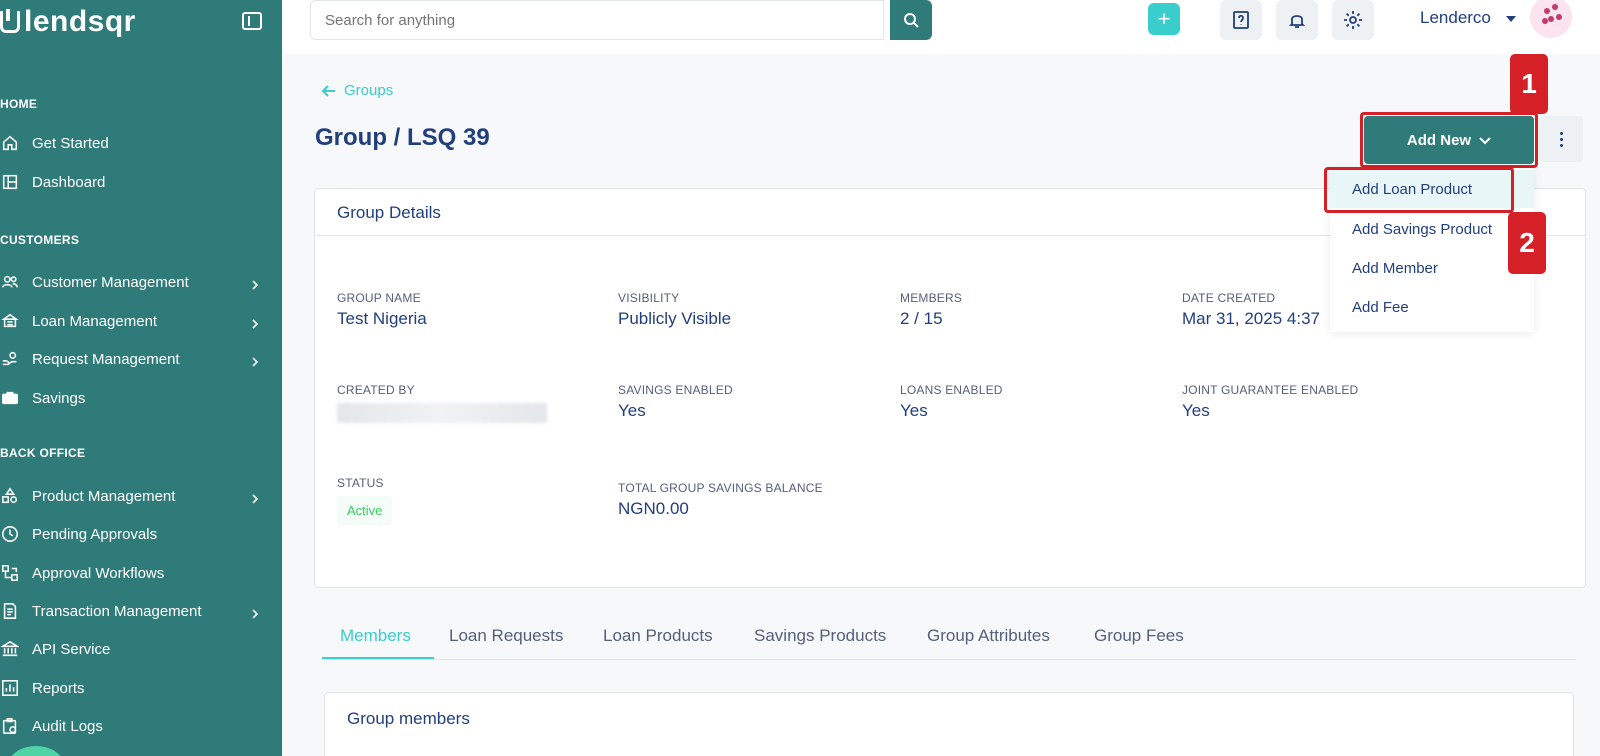  I want to click on more-options-button, so click(1561, 139).